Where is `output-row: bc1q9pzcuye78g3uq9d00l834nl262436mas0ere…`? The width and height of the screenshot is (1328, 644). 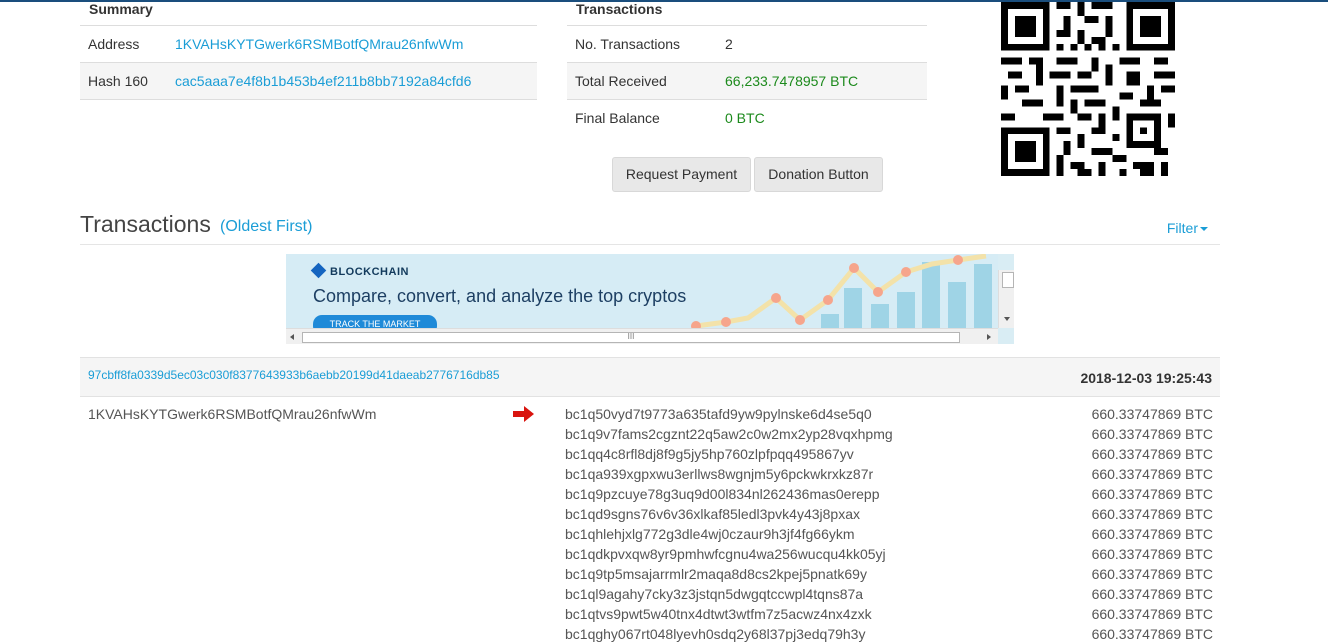 output-row: bc1q9pzcuye78g3uq9d00l834nl262436mas0ere… is located at coordinates (889, 494).